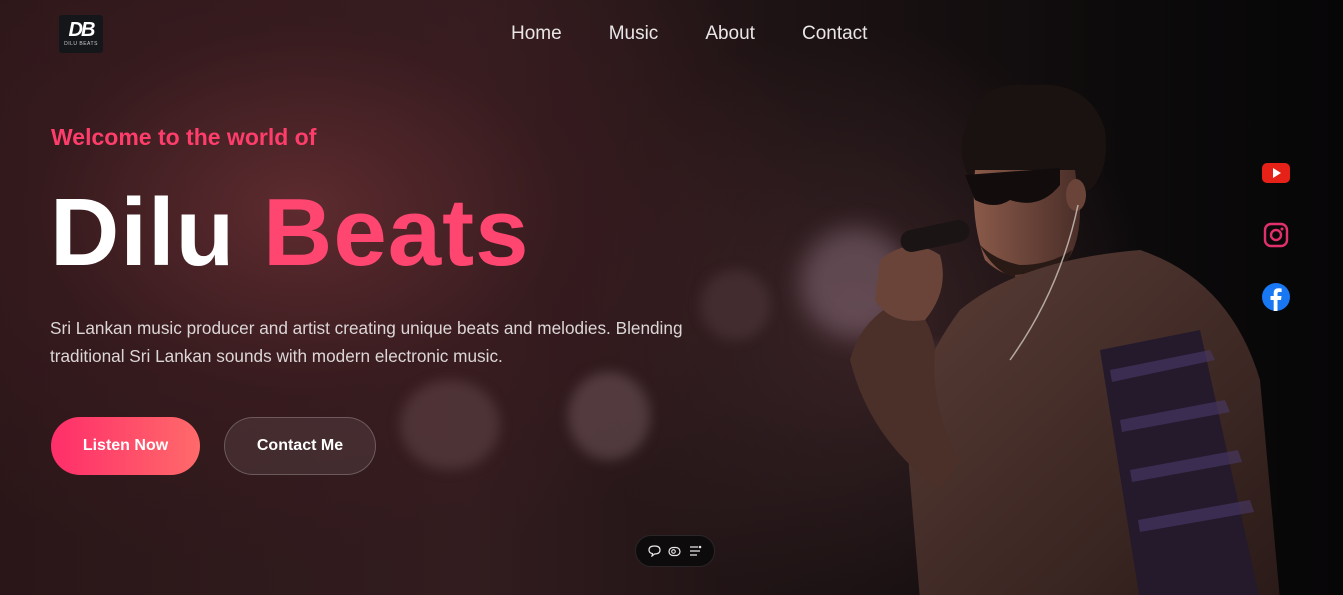  I want to click on main-nav: Home Music About Contact, so click(712, 34).